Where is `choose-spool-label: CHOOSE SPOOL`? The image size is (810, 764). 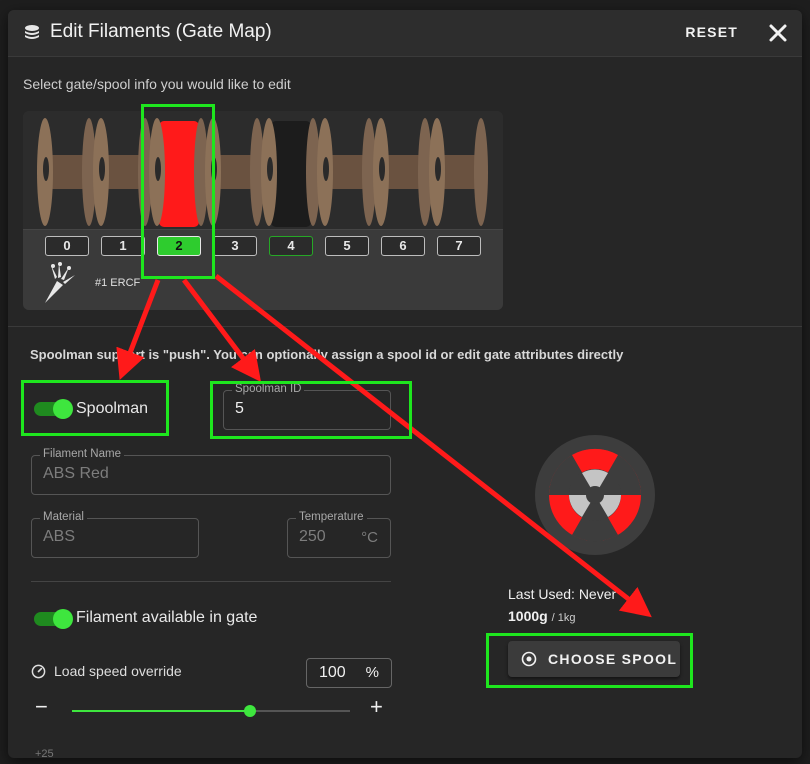 choose-spool-label: CHOOSE SPOOL is located at coordinates (613, 659).